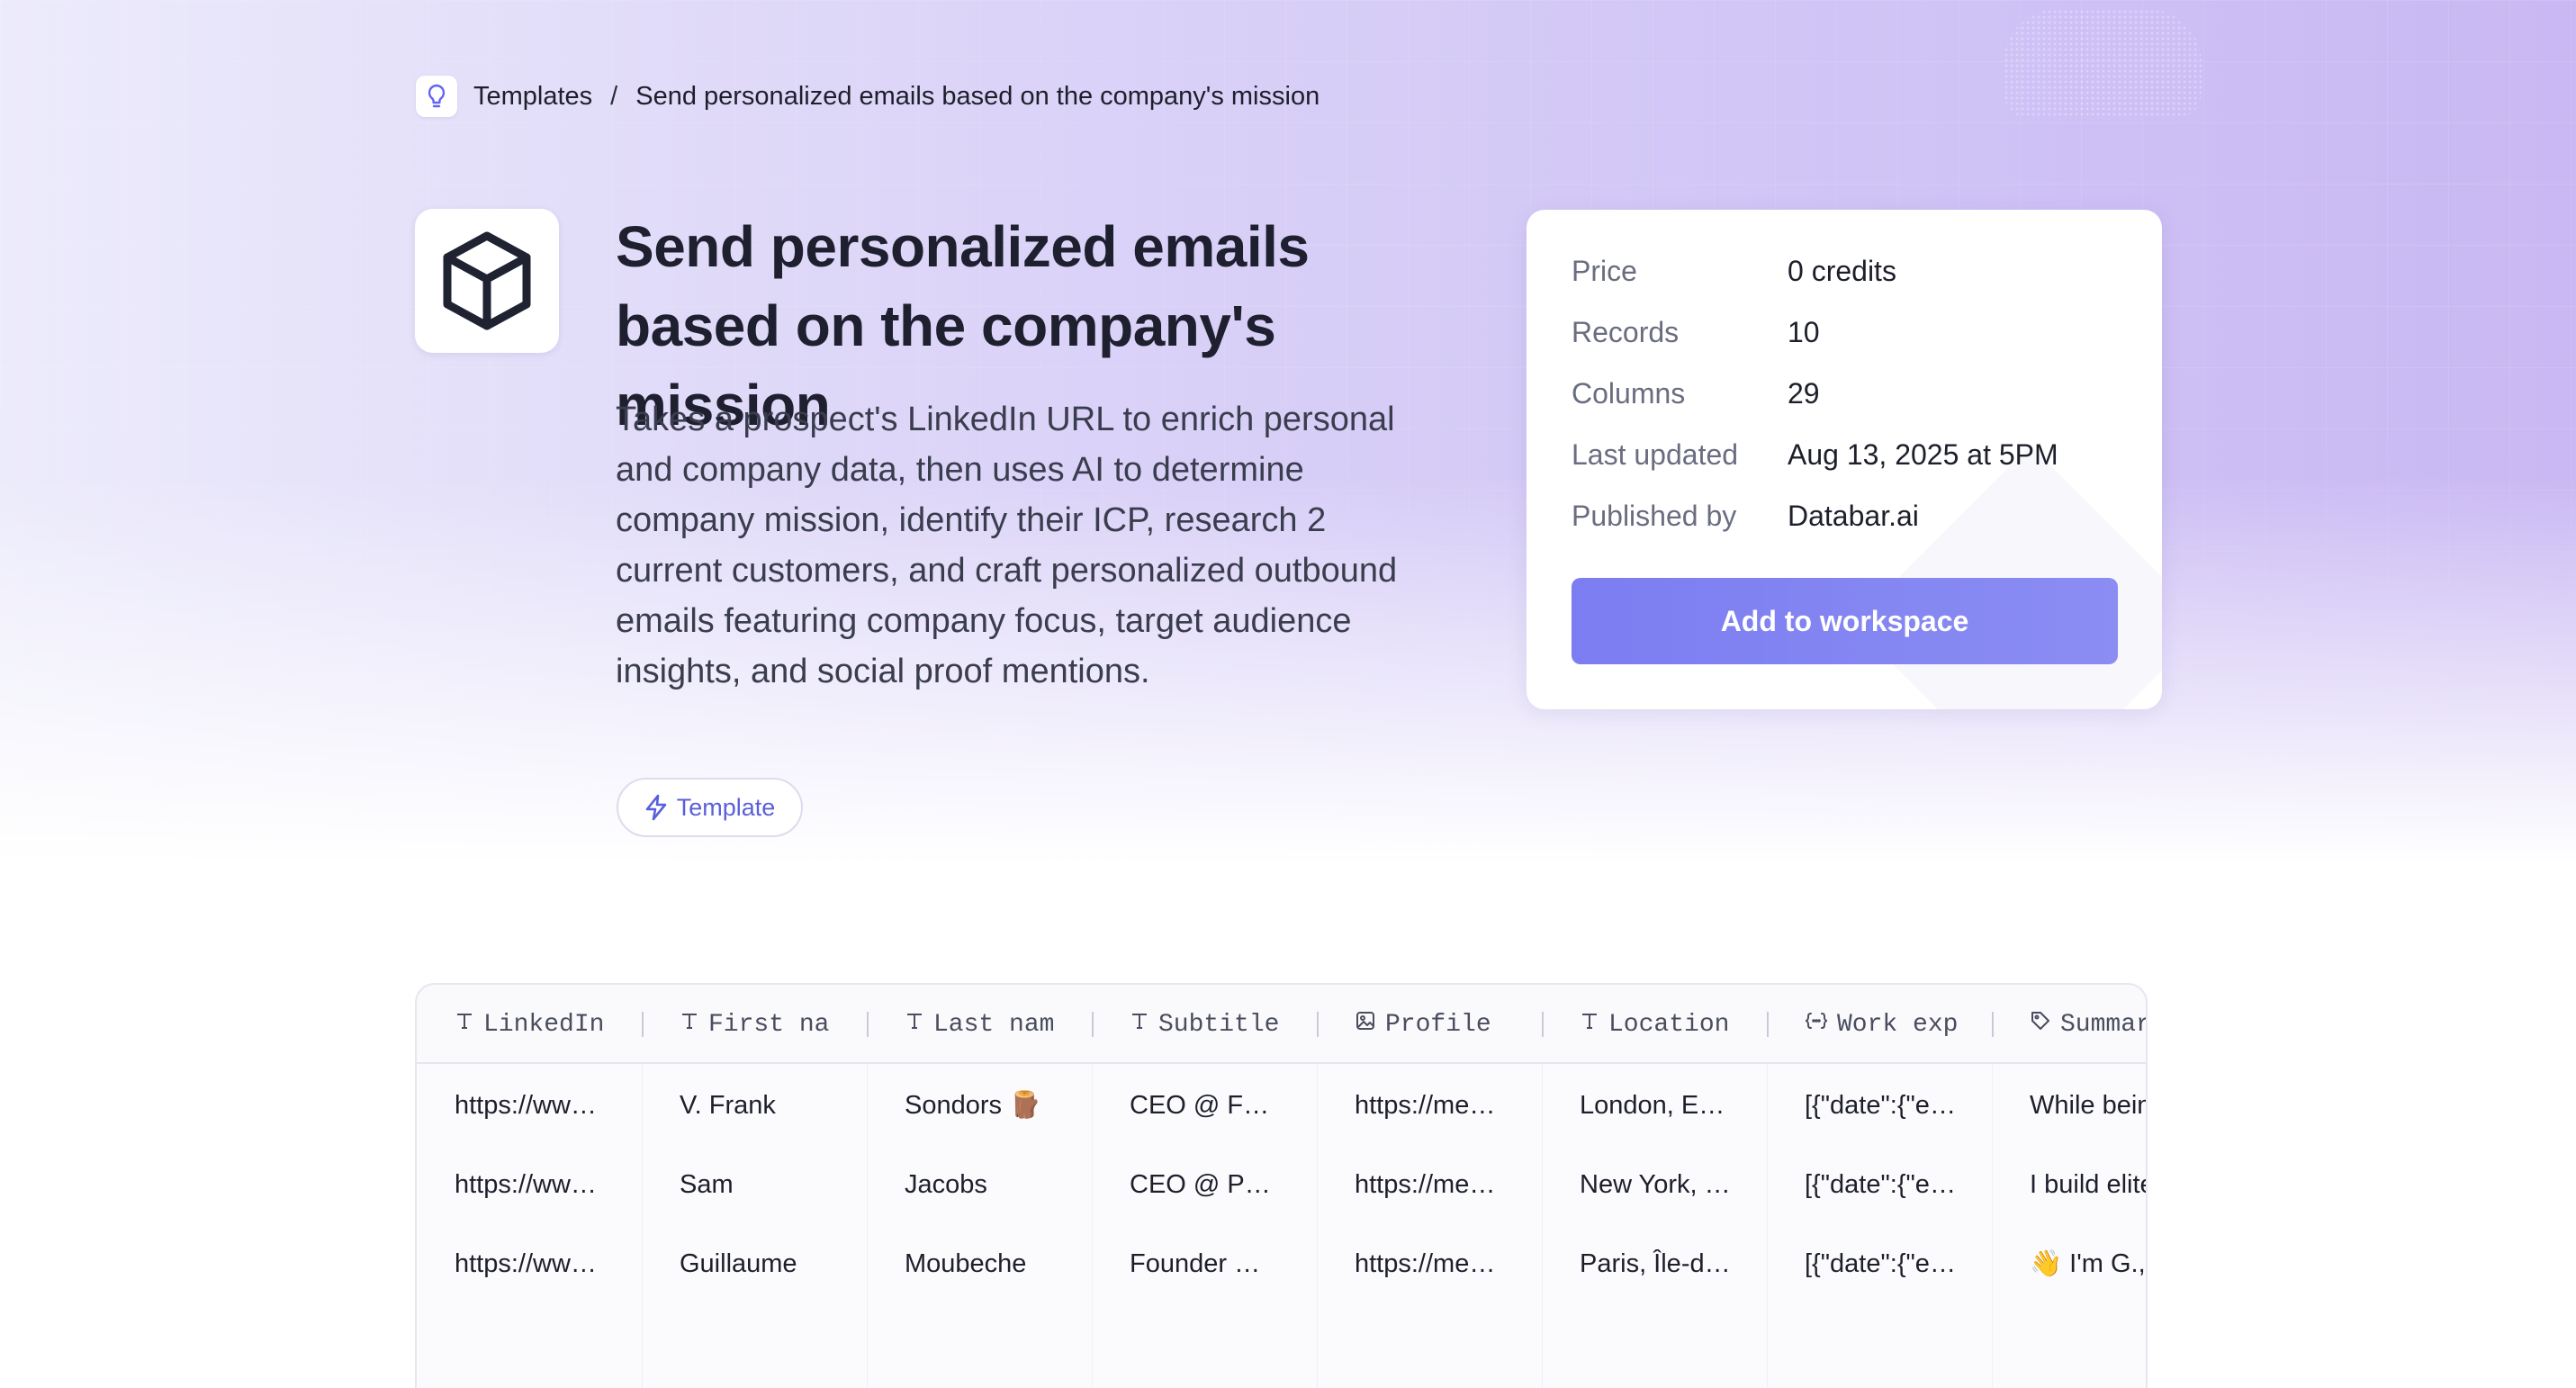 The width and height of the screenshot is (2576, 1388). I want to click on table-cell: 👋 I'm G.,, so click(2069, 1263).